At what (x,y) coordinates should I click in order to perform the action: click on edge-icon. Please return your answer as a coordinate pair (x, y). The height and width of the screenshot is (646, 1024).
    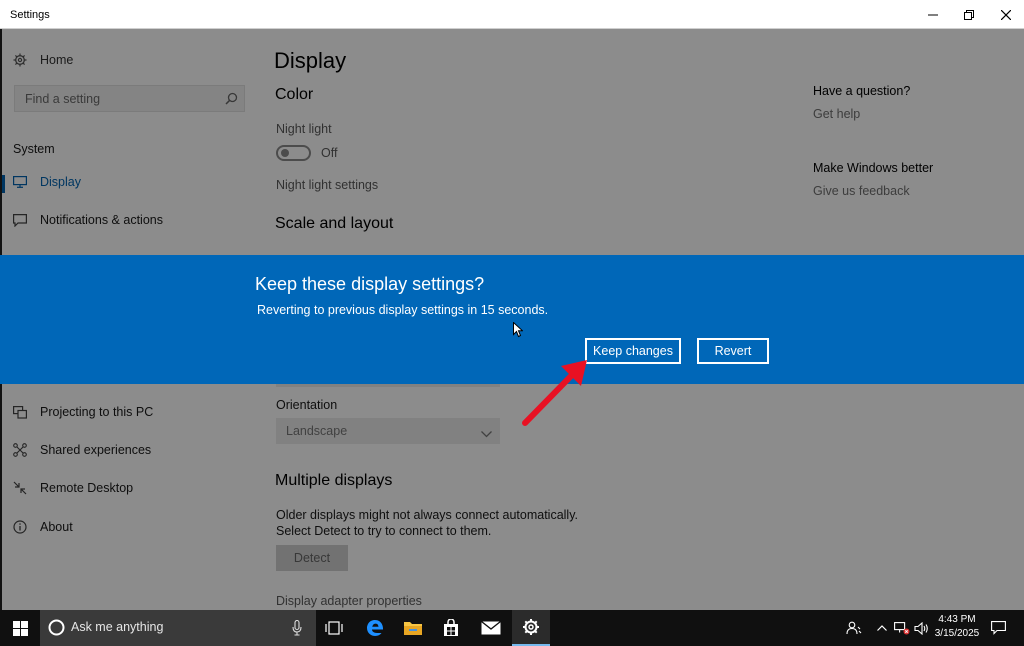
    Looking at the image, I should click on (375, 628).